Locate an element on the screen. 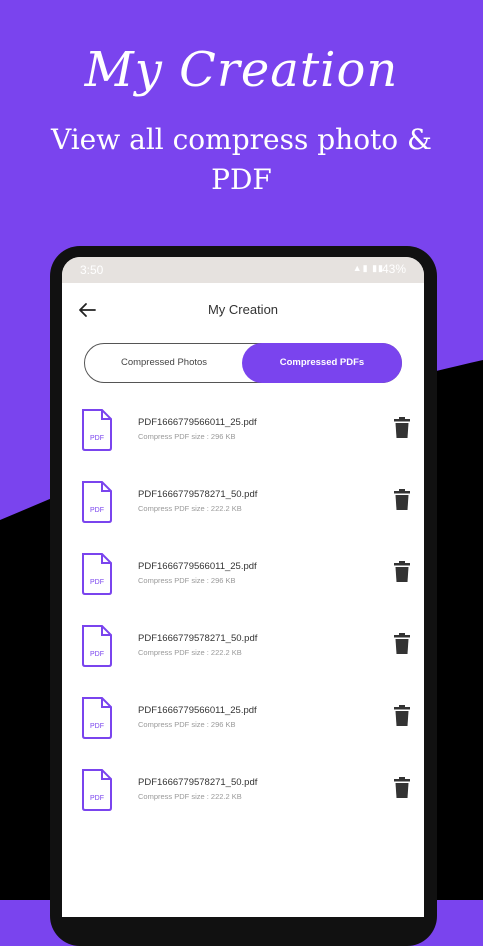  page-title: My Creation is located at coordinates (243, 309).